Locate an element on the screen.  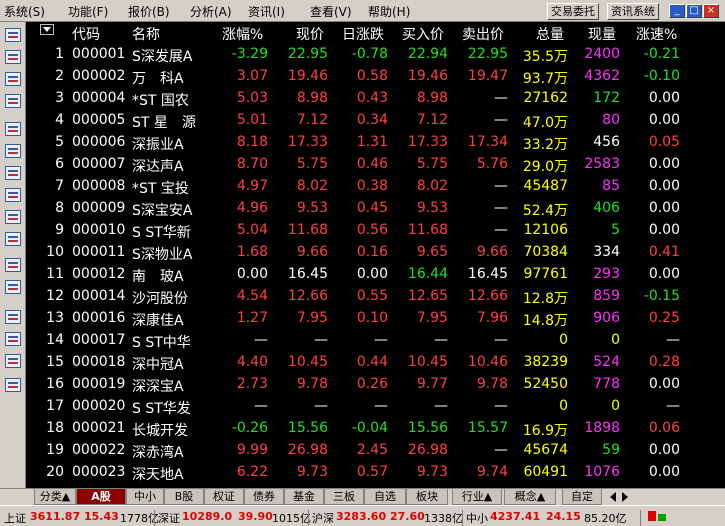
tab-industry: 行业▲ is located at coordinates (477, 497).